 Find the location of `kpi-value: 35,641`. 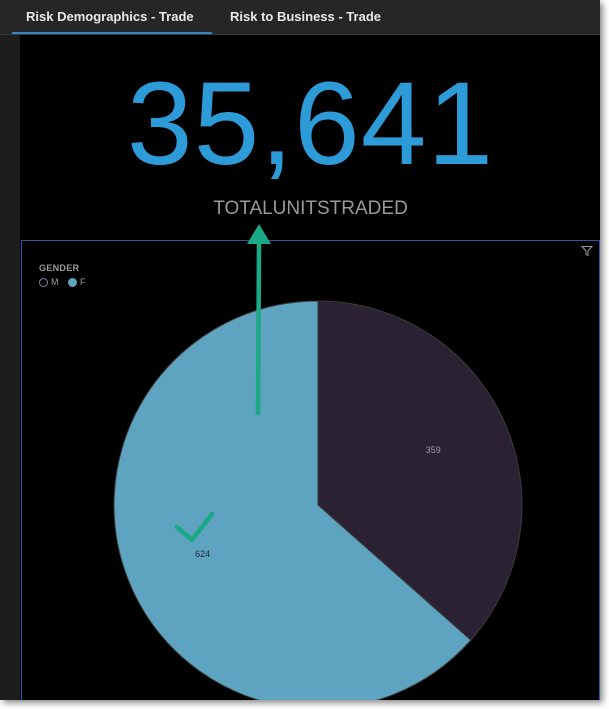

kpi-value: 35,641 is located at coordinates (310, 124).